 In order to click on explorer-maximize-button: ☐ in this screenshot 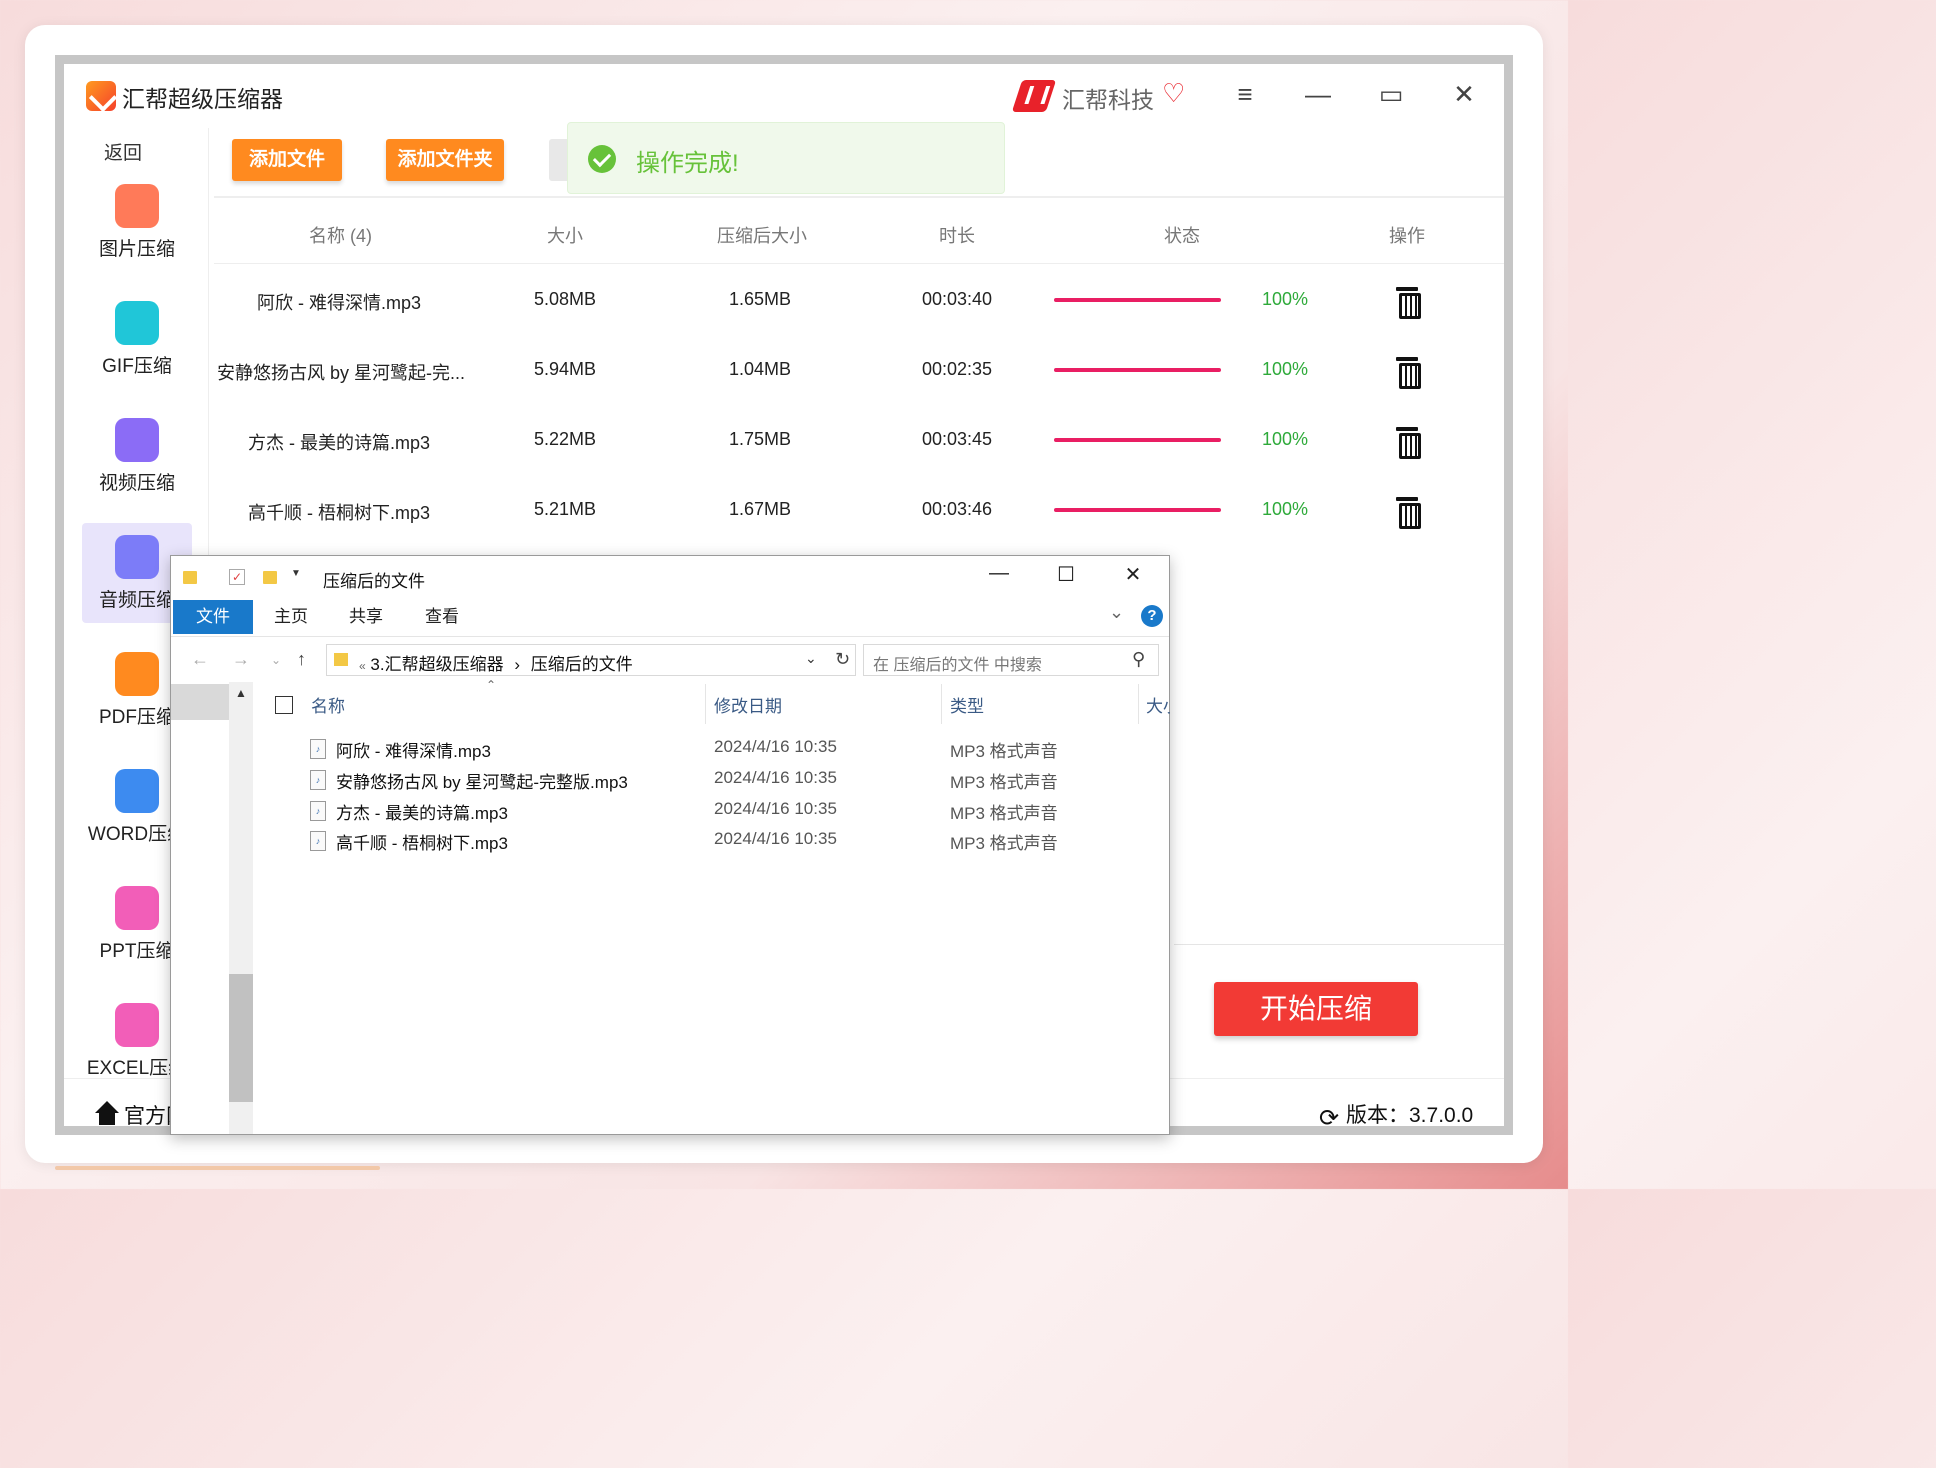, I will do `click(1066, 574)`.